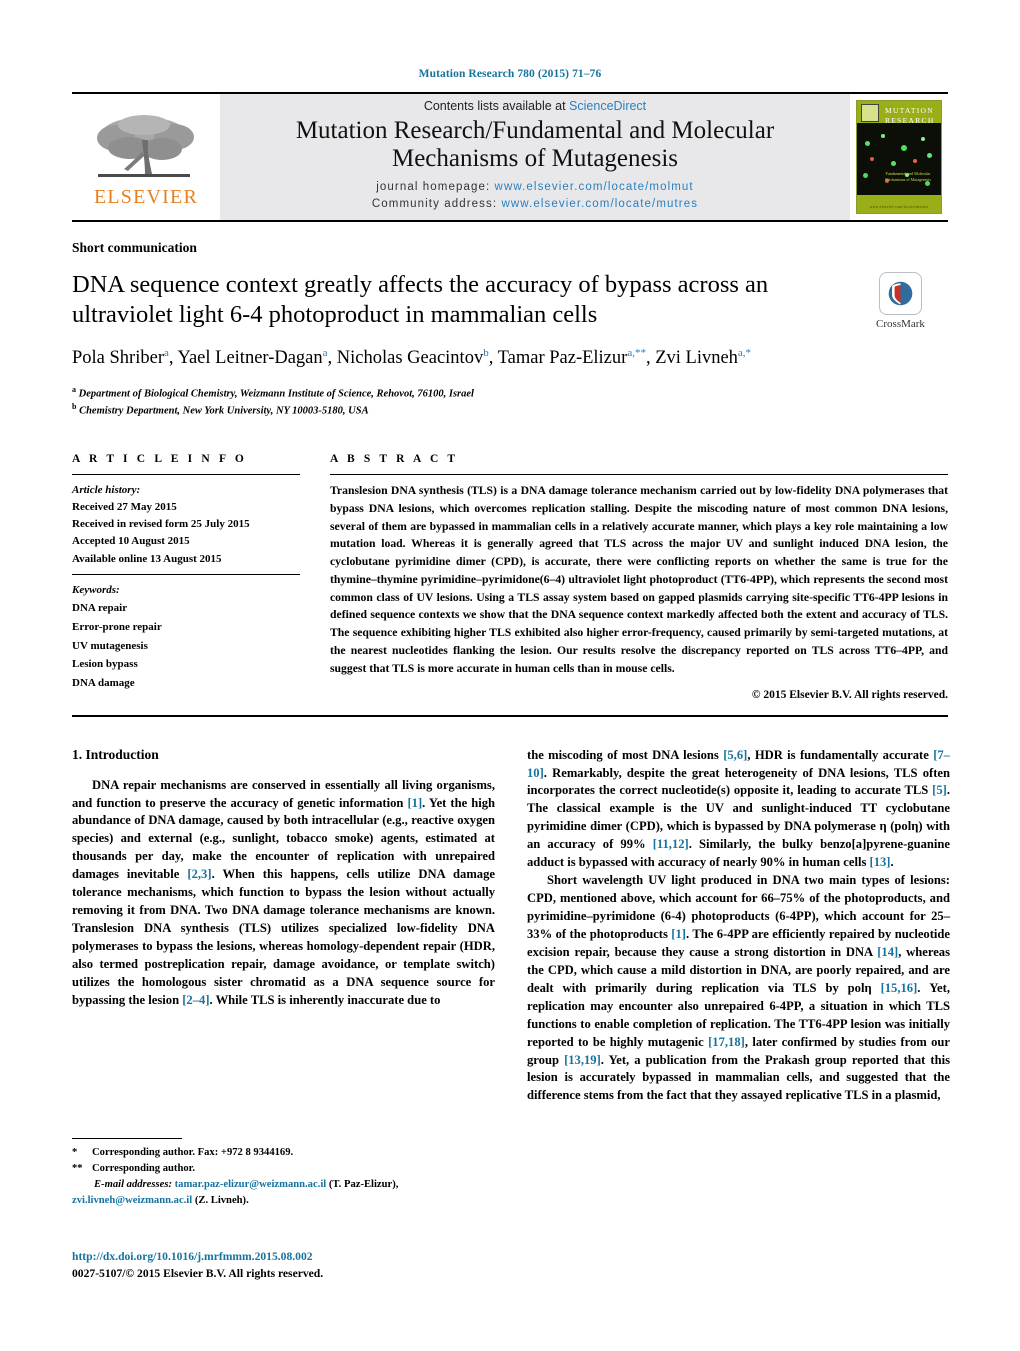 This screenshot has width=1020, height=1351. What do you see at coordinates (599, 204) in the screenshot?
I see `community-url-link: www.elsevier.com/locate/mutres` at bounding box center [599, 204].